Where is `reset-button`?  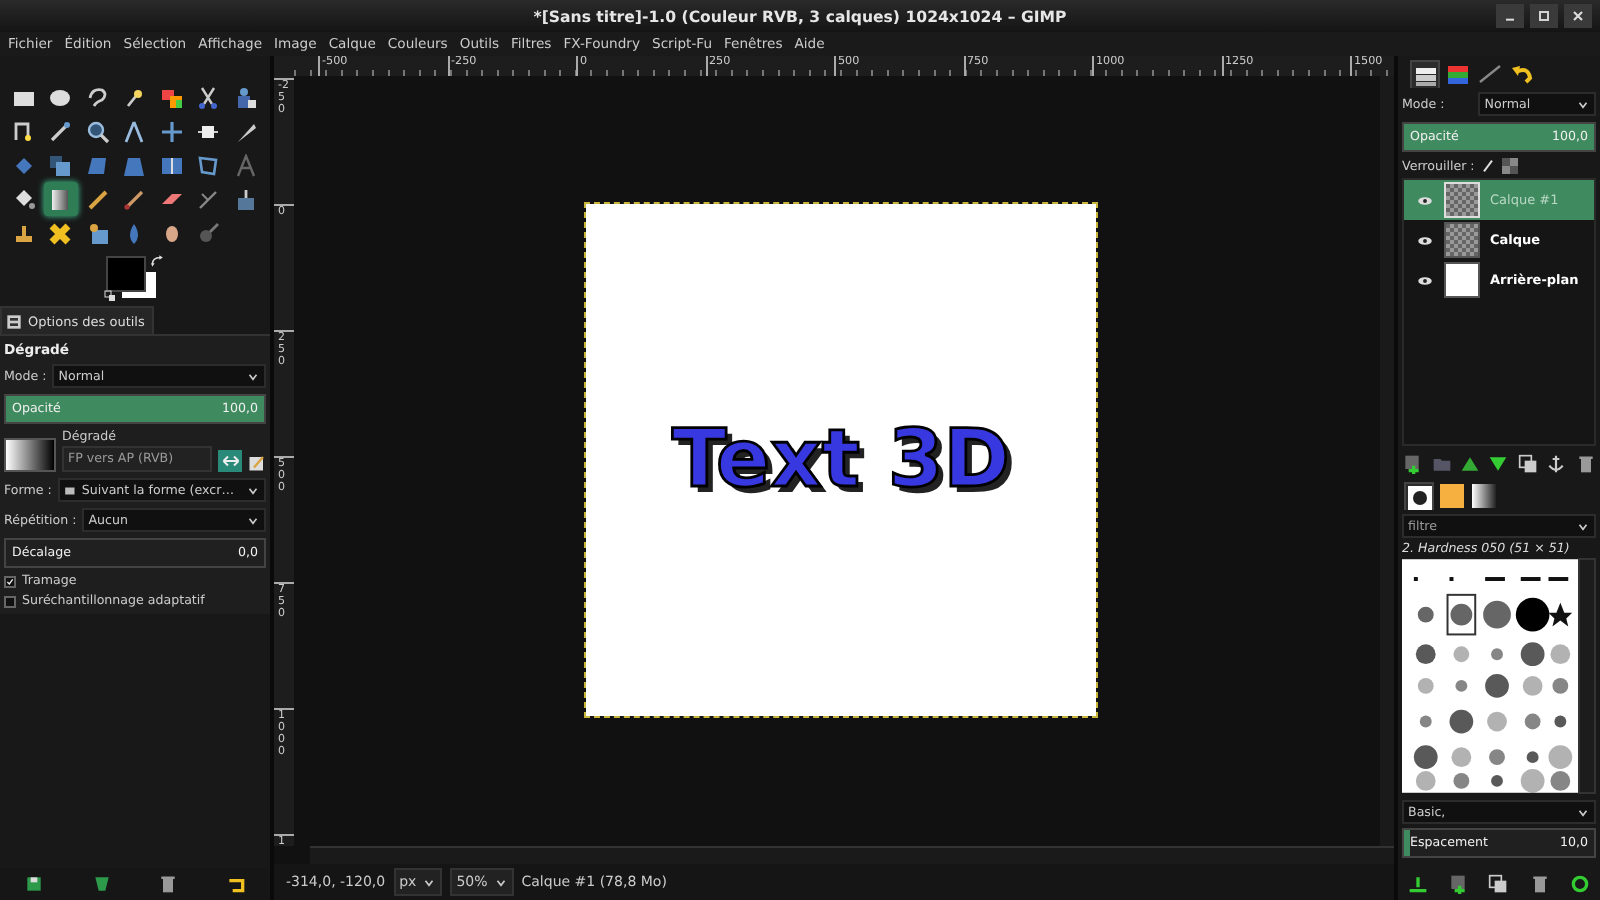
reset-button is located at coordinates (236, 884).